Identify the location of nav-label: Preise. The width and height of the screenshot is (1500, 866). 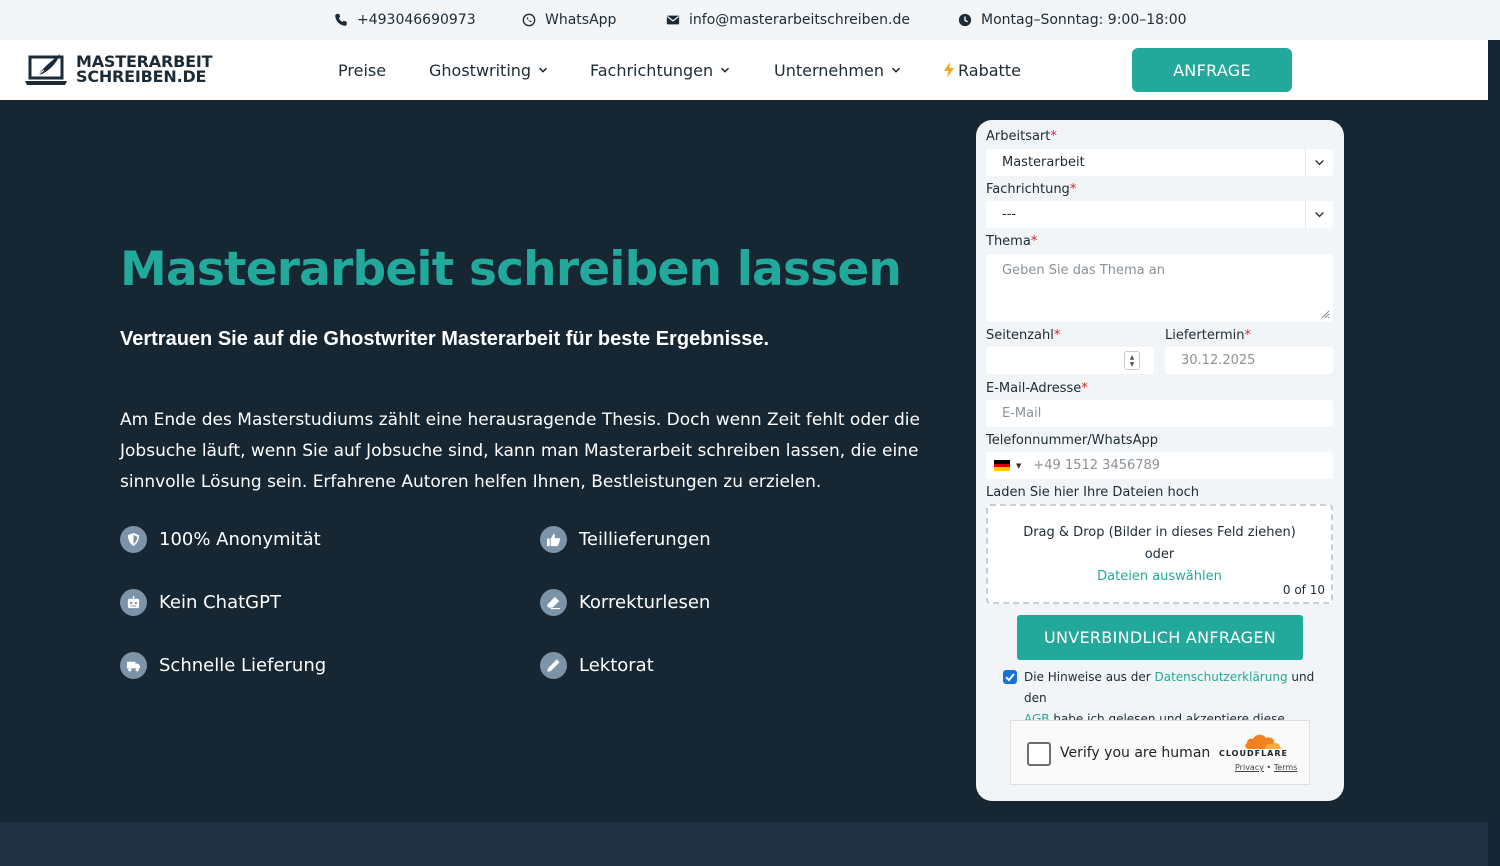
(362, 70).